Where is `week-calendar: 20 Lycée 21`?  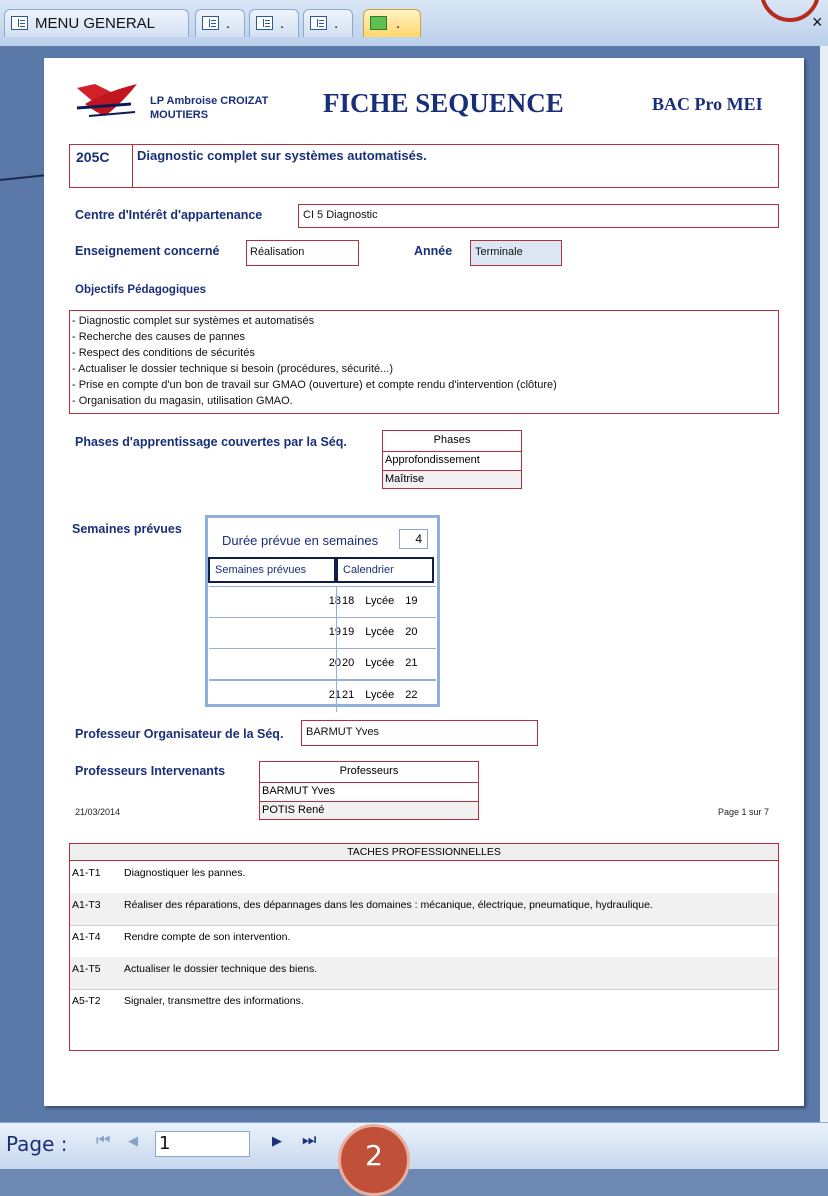
week-calendar: 20 Lycée 21 is located at coordinates (380, 663).